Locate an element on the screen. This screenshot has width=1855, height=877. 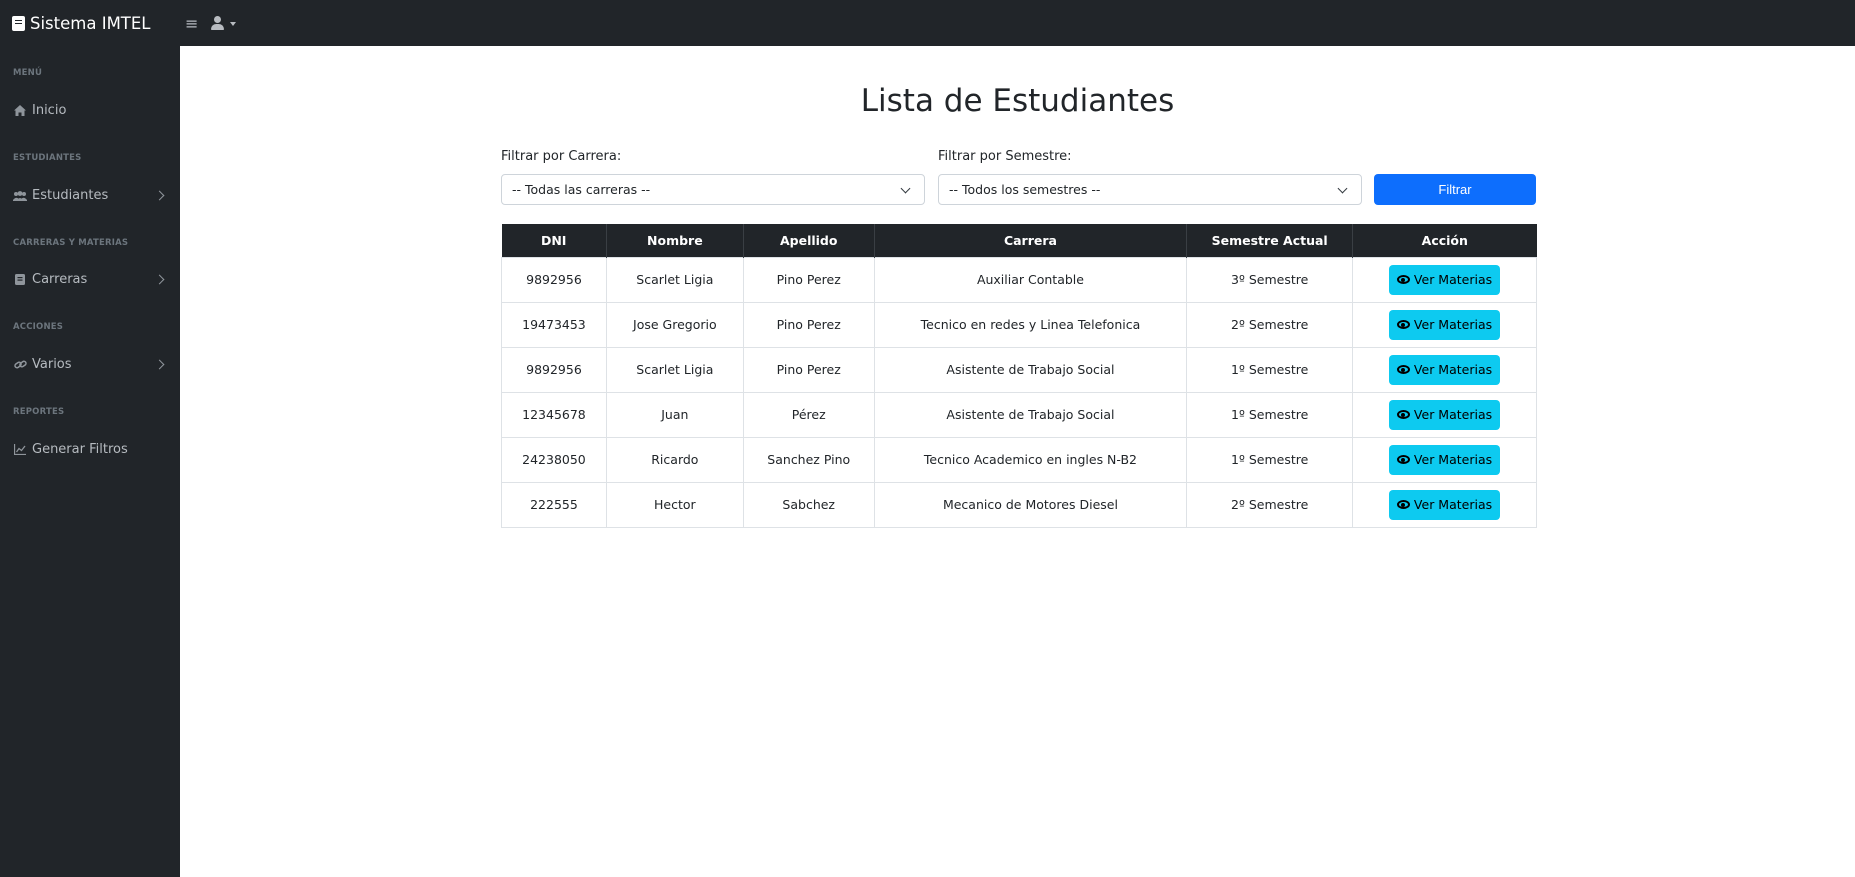
header-semestre: Semestre Actual is located at coordinates (1270, 240).